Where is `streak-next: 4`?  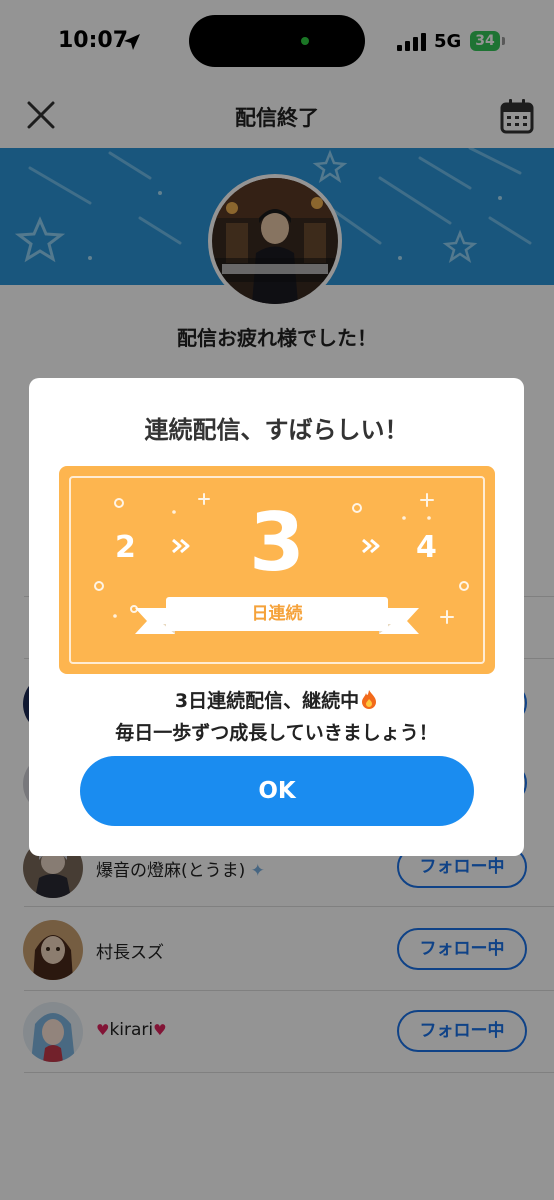 streak-next: 4 is located at coordinates (426, 547).